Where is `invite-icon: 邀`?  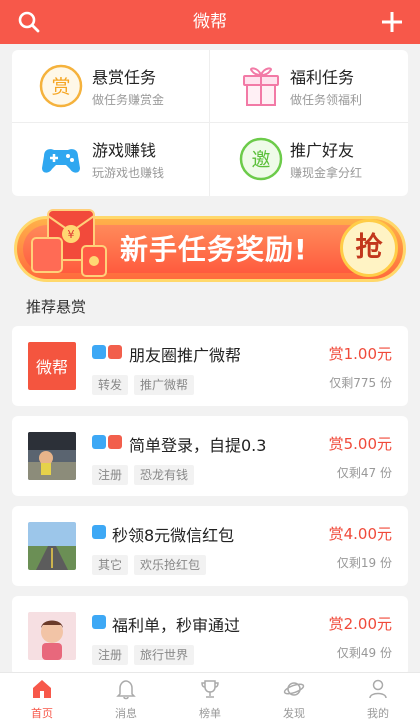 invite-icon: 邀 is located at coordinates (261, 159).